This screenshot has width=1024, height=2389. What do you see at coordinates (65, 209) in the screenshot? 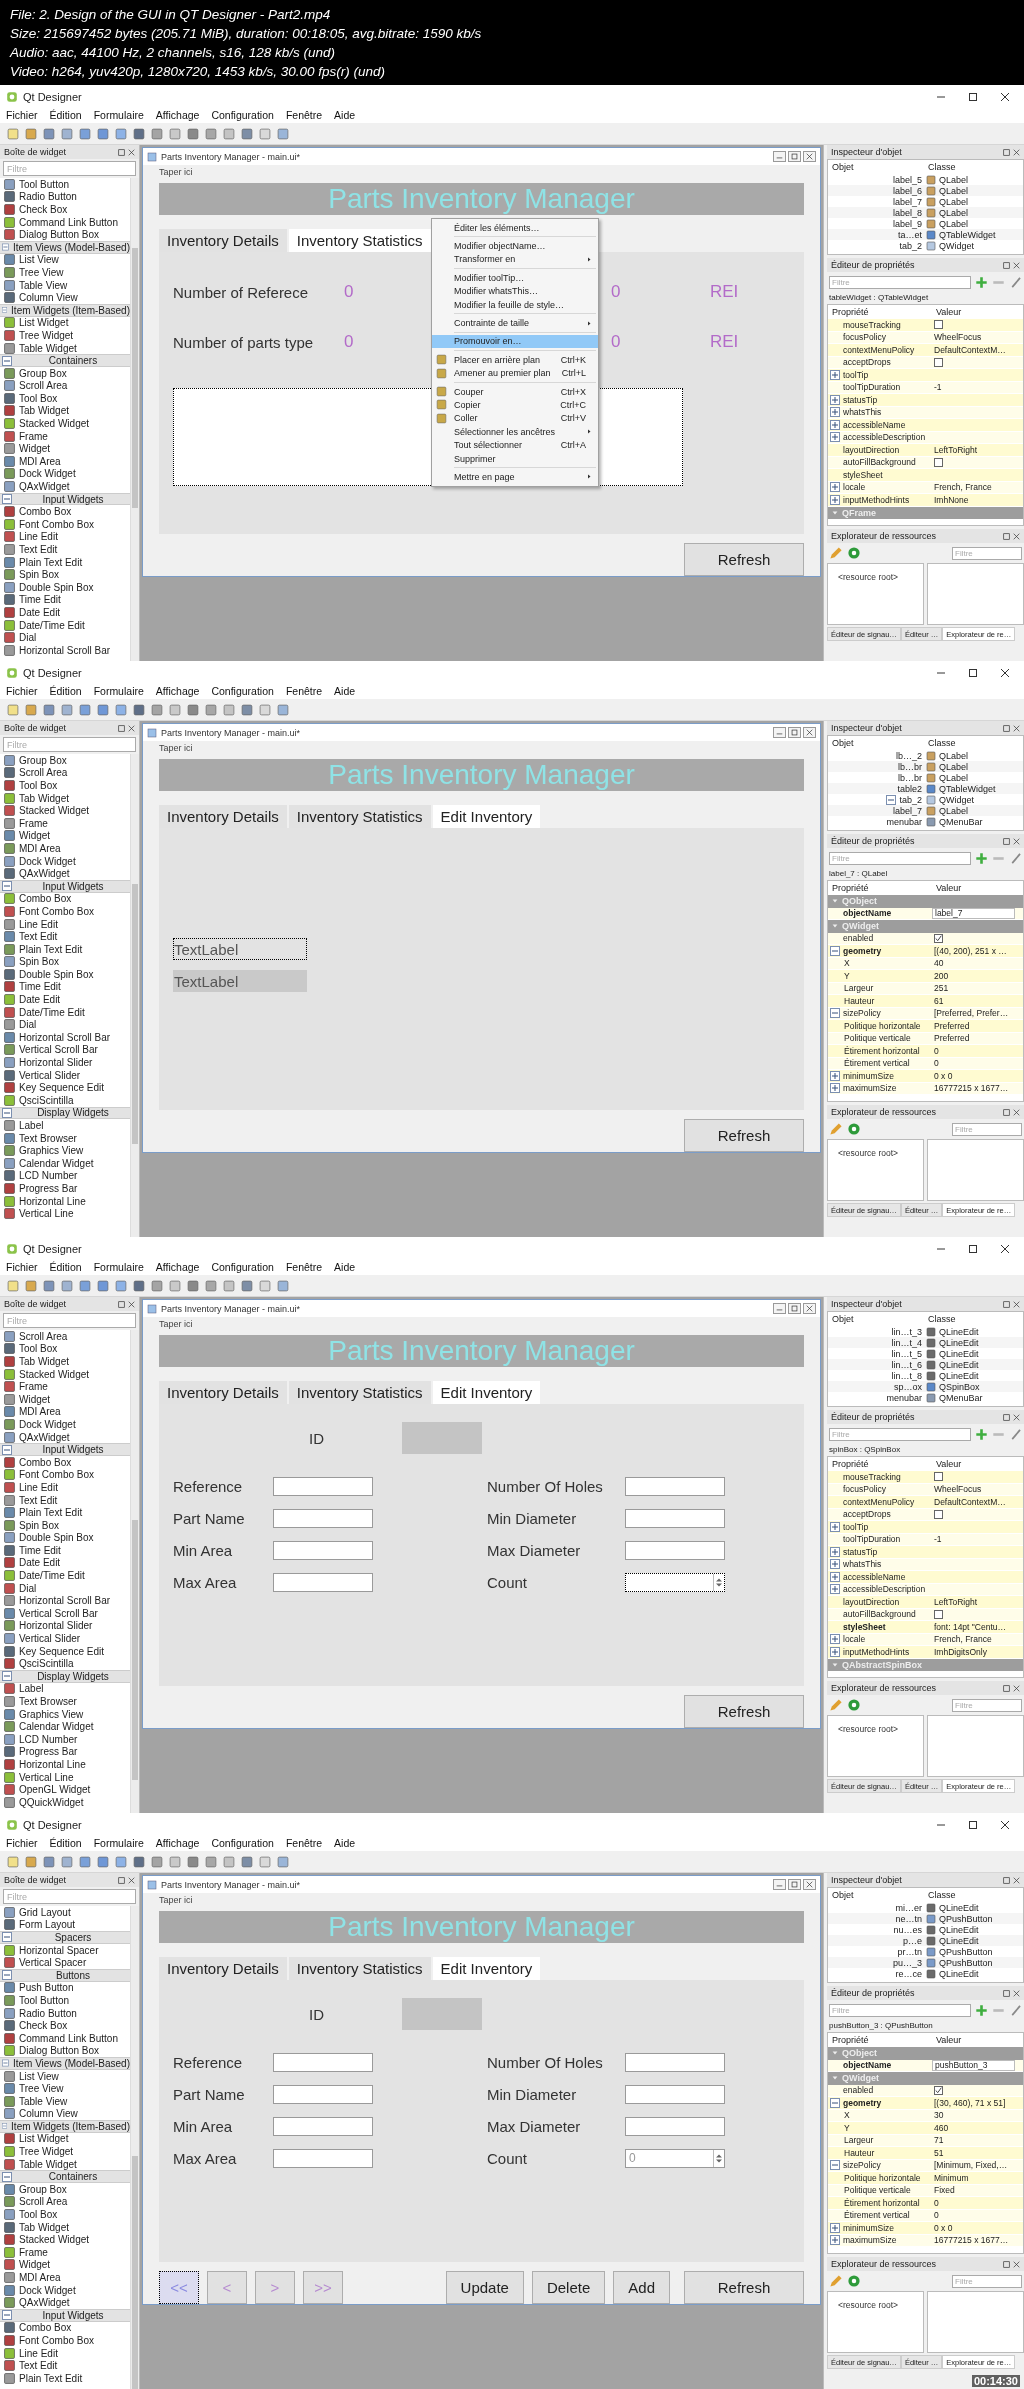
I see `widget-item: Check Box` at bounding box center [65, 209].